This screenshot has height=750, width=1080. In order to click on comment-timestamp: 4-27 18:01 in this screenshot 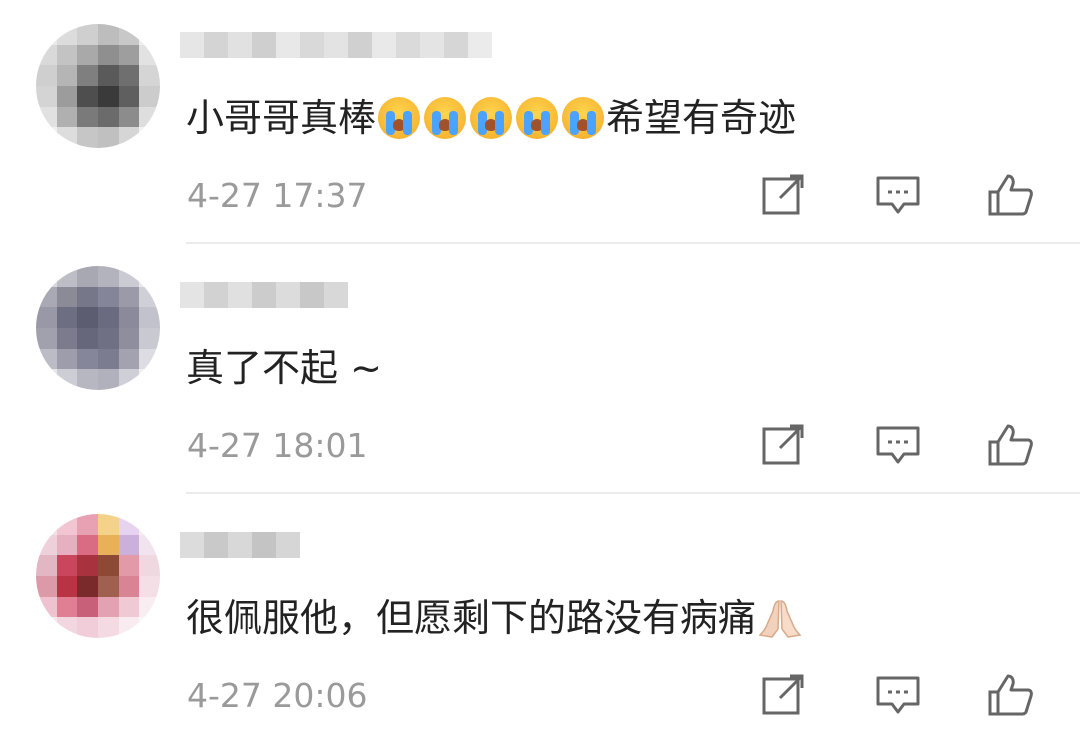, I will do `click(277, 445)`.